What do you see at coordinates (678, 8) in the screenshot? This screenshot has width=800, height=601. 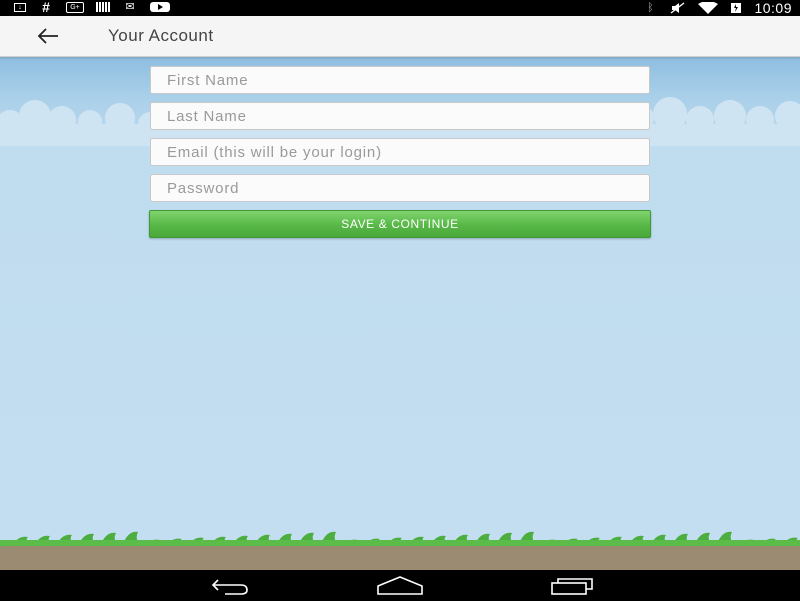 I see `mute-icon` at bounding box center [678, 8].